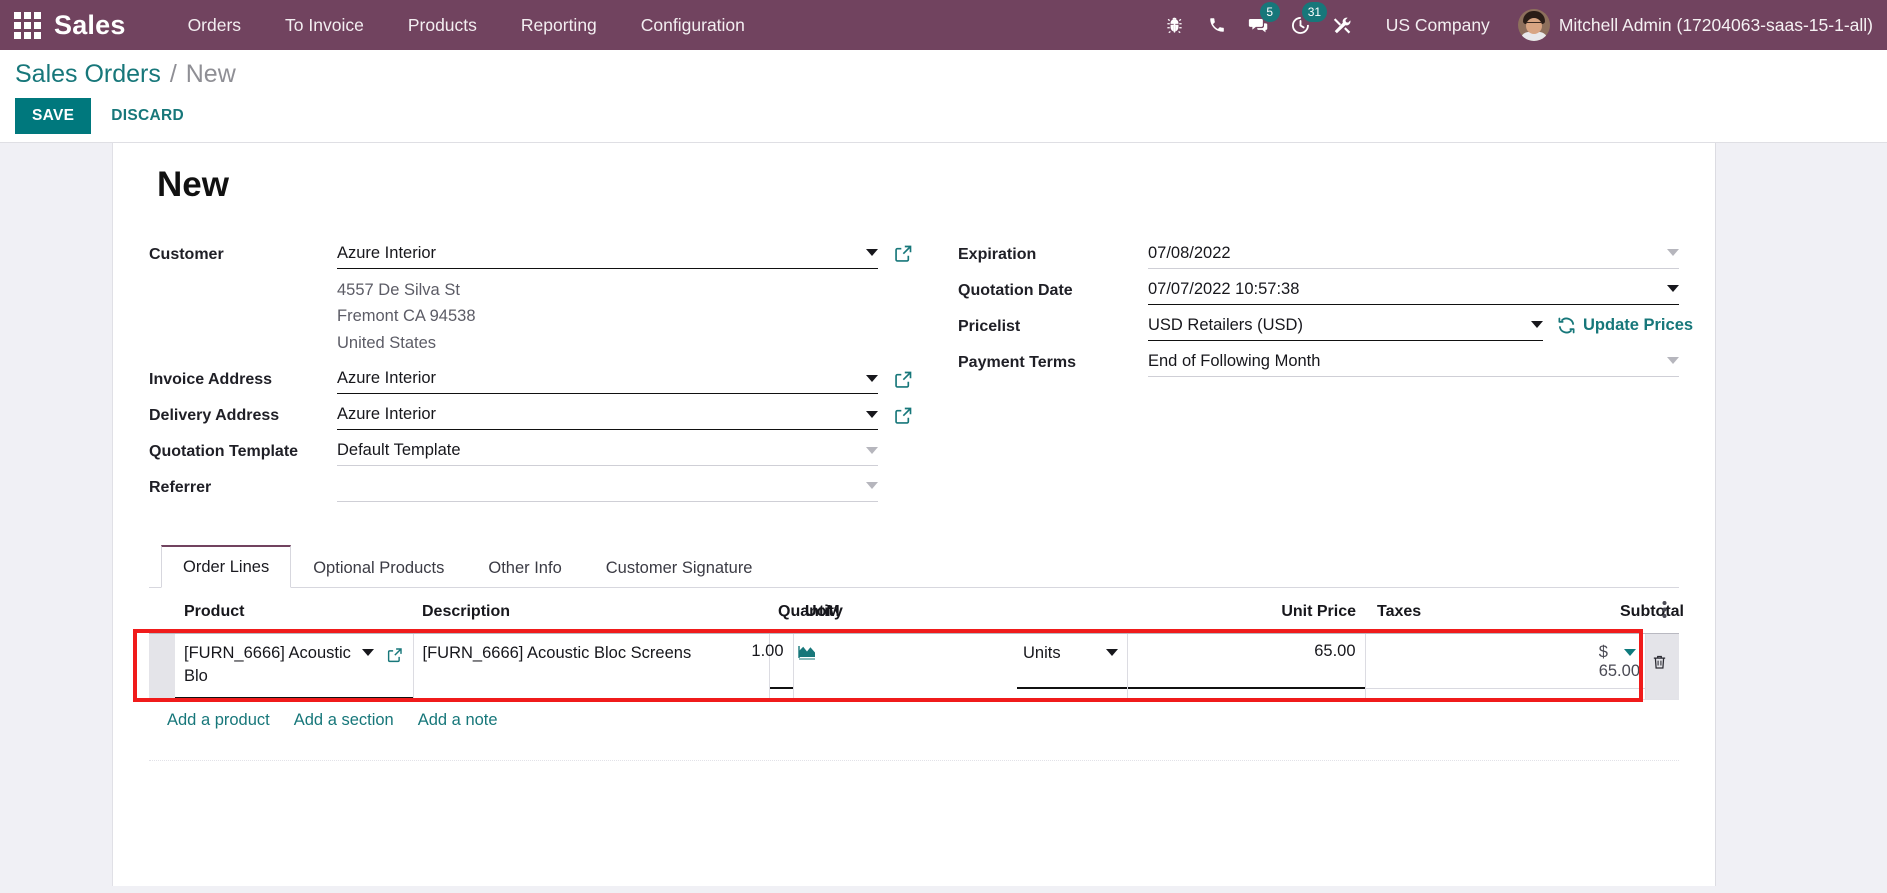  What do you see at coordinates (162, 611) in the screenshot?
I see `handle-header` at bounding box center [162, 611].